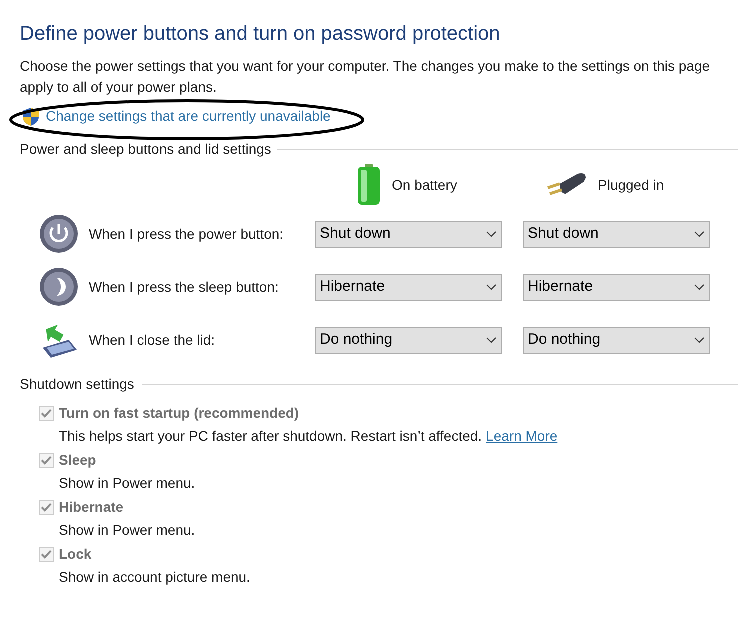 This screenshot has width=748, height=622. What do you see at coordinates (154, 577) in the screenshot?
I see `option-description: Show in account picture menu.` at bounding box center [154, 577].